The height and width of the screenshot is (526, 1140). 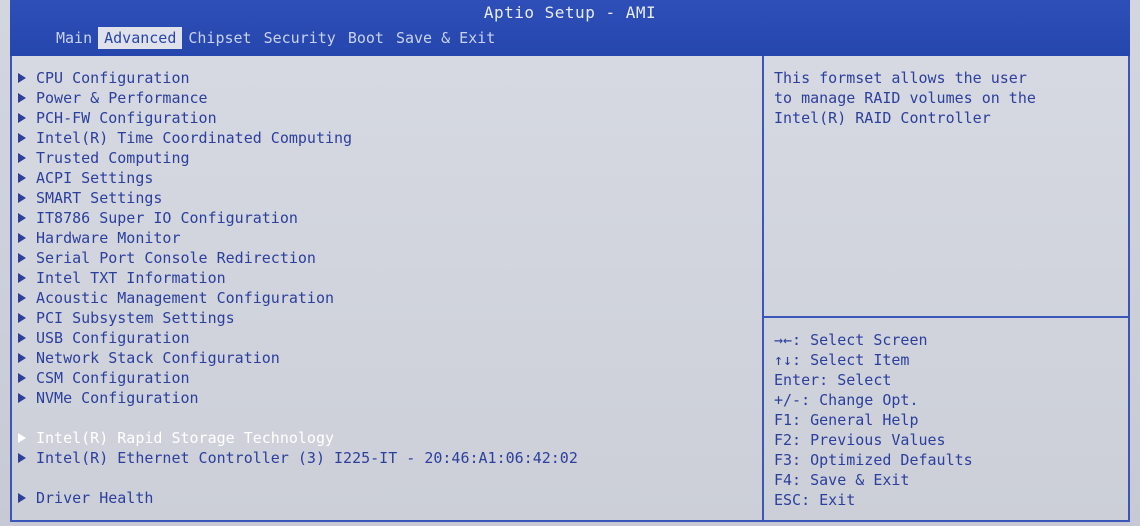 What do you see at coordinates (298, 378) in the screenshot?
I see `menu-item-csm-configuration: CSM Configuration` at bounding box center [298, 378].